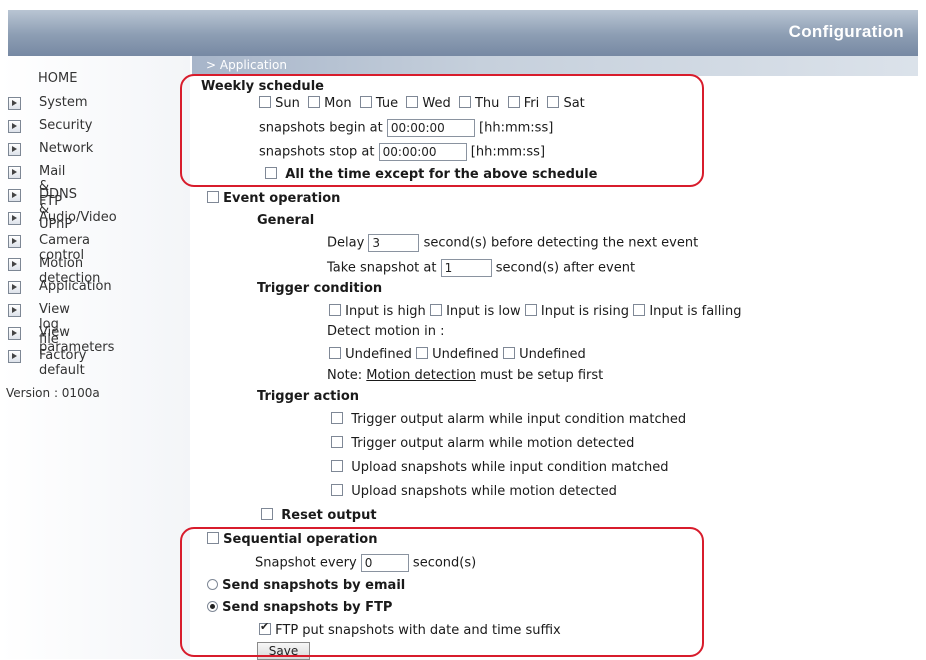 This screenshot has height=660, width=926. I want to click on sidebar-item-label: Application, so click(75, 286).